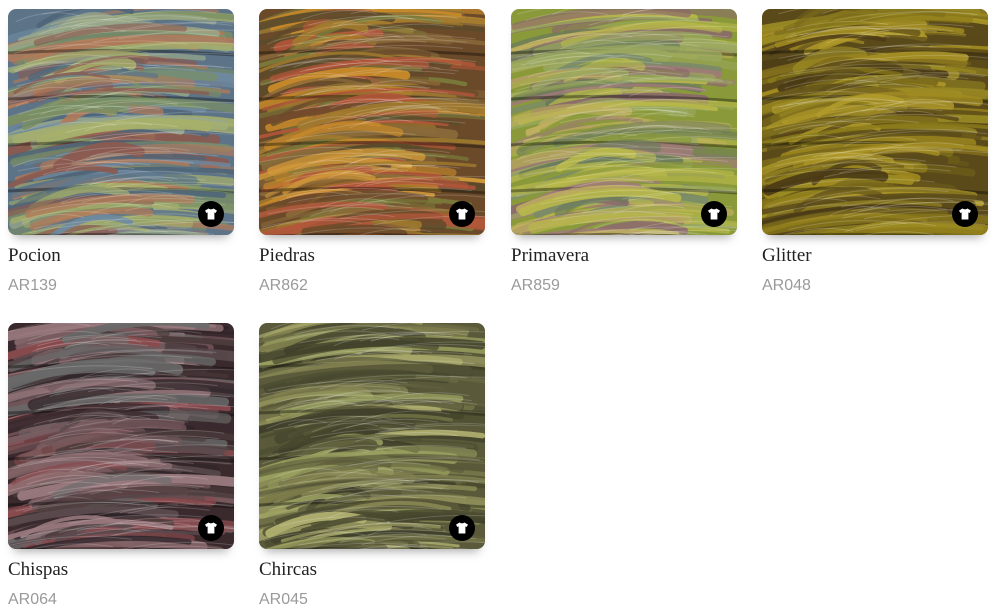 This screenshot has height=613, width=996. I want to click on product-card: Chircas AR045, so click(372, 465).